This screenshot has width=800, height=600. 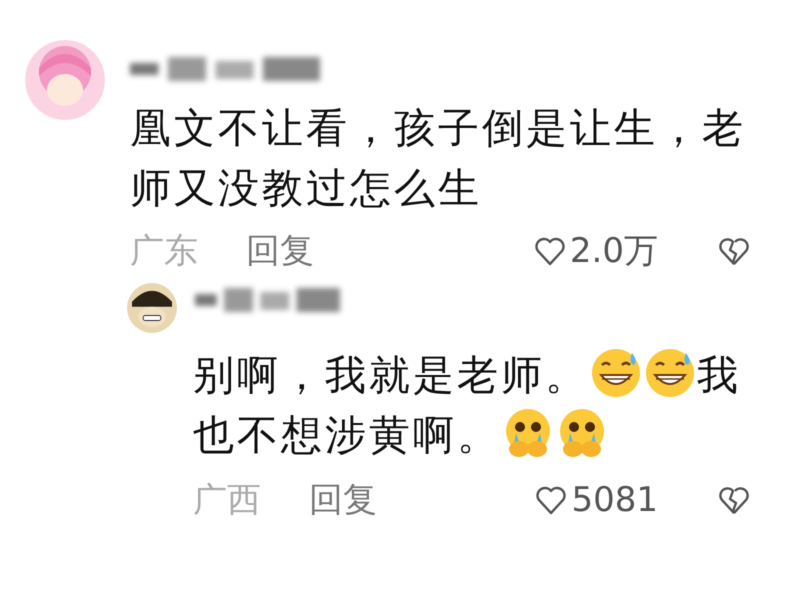 I want to click on like-button: 2.0万, so click(x=596, y=251).